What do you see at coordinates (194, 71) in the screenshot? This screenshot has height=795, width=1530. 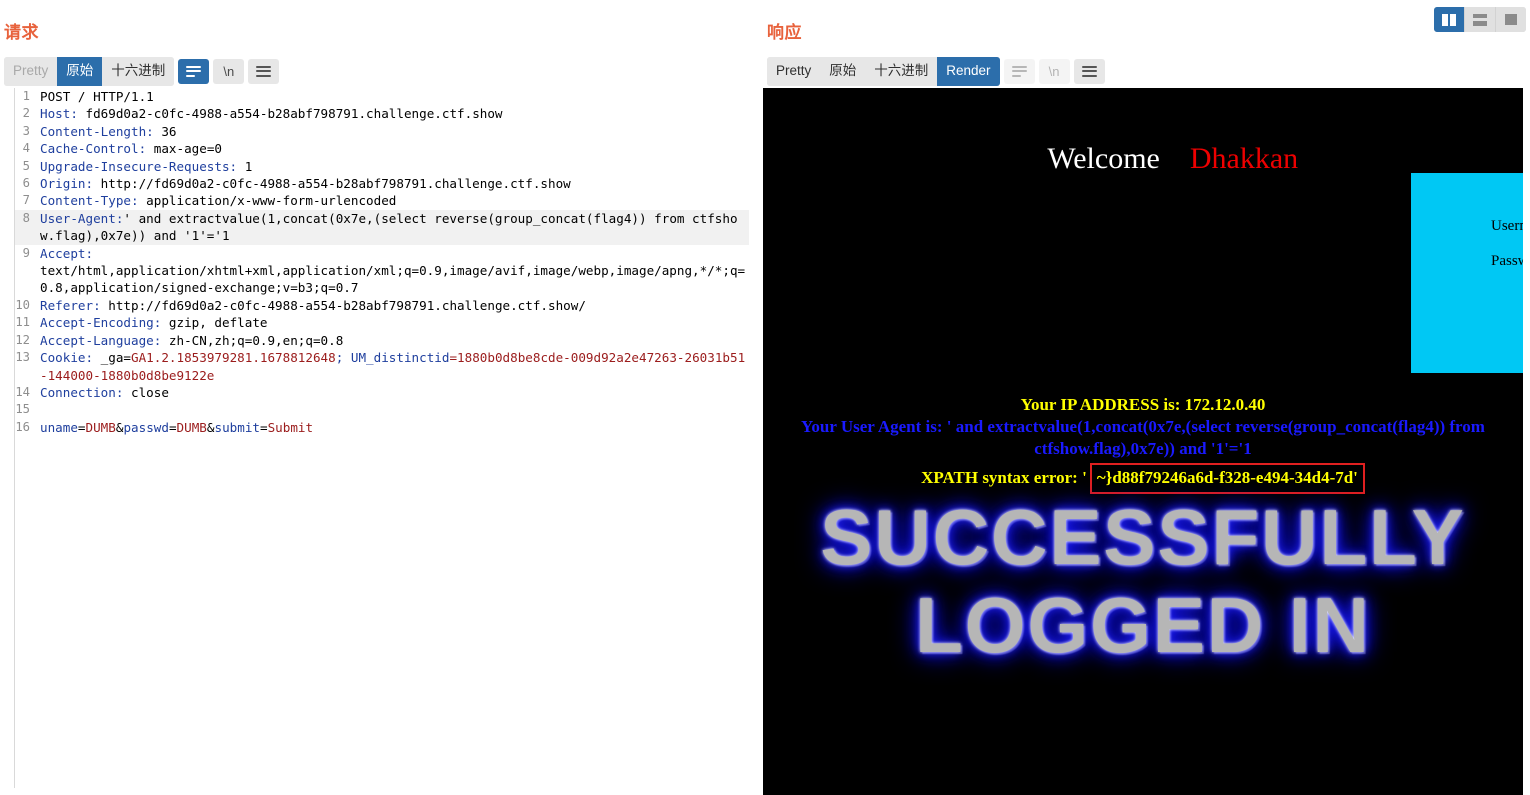 I see `request-word-wrap-icon` at bounding box center [194, 71].